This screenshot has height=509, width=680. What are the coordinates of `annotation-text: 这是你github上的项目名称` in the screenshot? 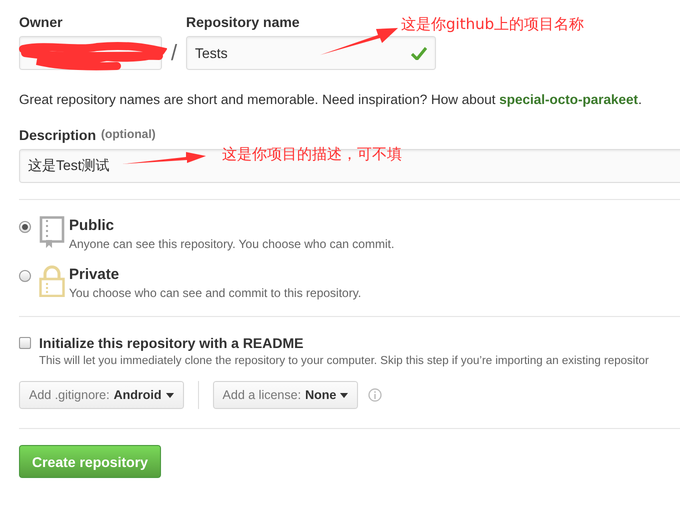 It's located at (492, 24).